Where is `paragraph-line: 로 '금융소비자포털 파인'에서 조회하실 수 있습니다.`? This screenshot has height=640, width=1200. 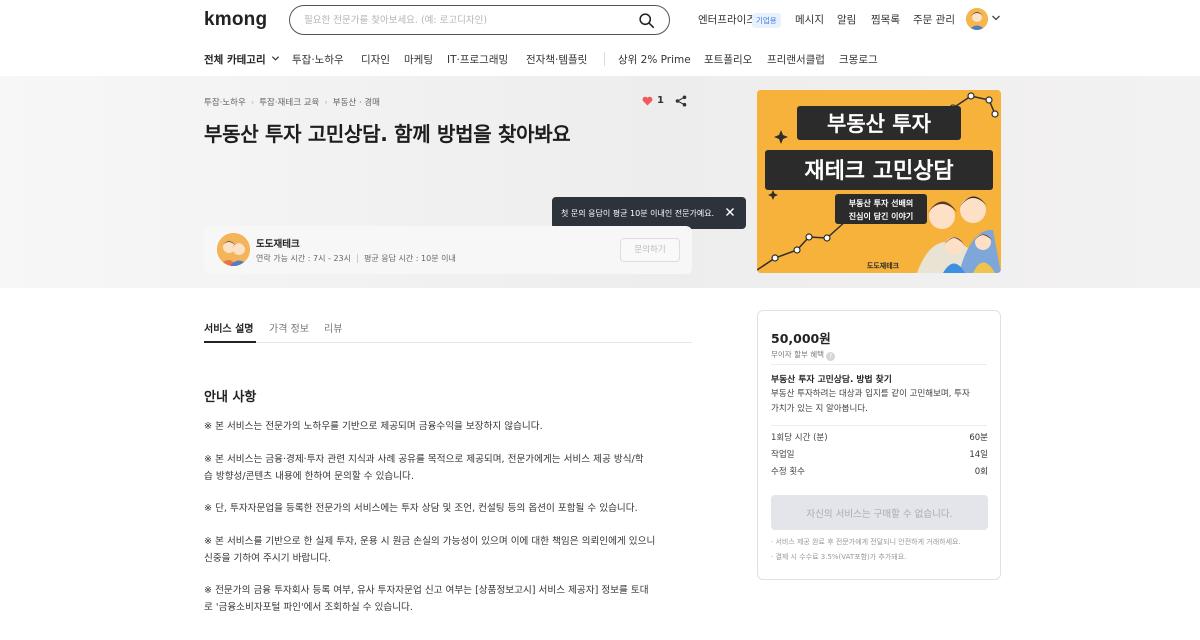
paragraph-line: 로 '금융소비자포털 파인'에서 조회하실 수 있습니다. is located at coordinates (308, 607).